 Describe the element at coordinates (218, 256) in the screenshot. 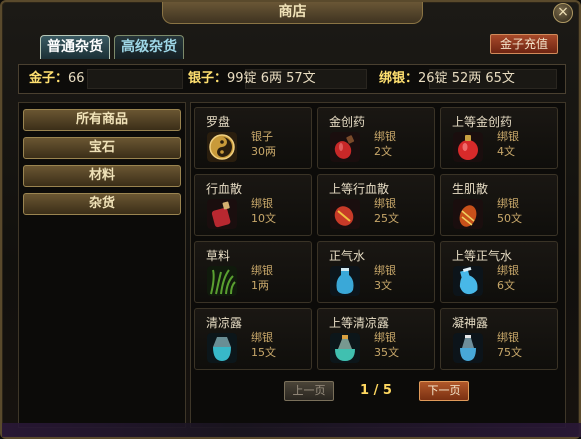

I see `item-name: 草料` at that location.